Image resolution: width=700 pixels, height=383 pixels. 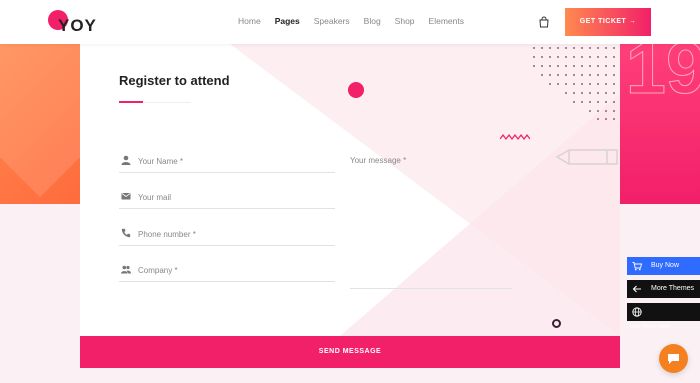 I want to click on phone-field: Phone number *, so click(x=227, y=232).